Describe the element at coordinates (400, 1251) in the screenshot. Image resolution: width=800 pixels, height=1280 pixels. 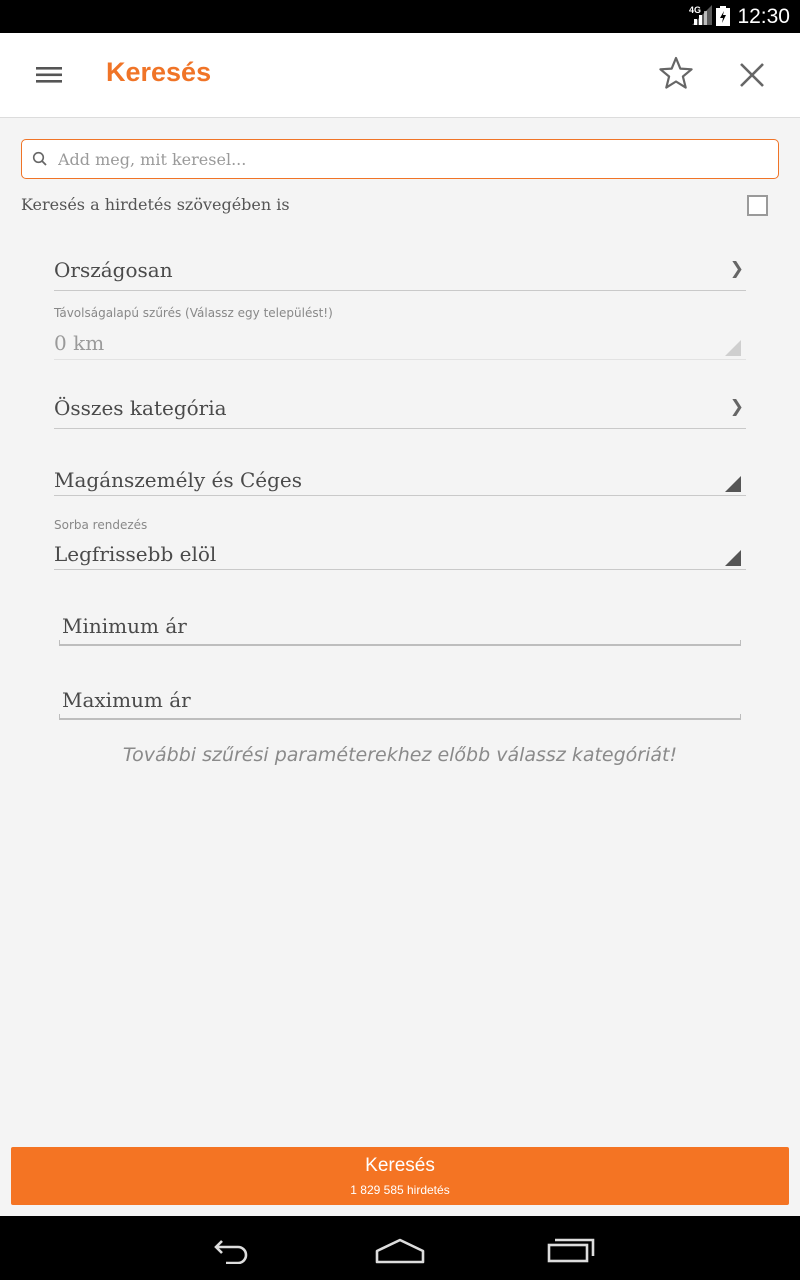
I see `home-icon` at that location.